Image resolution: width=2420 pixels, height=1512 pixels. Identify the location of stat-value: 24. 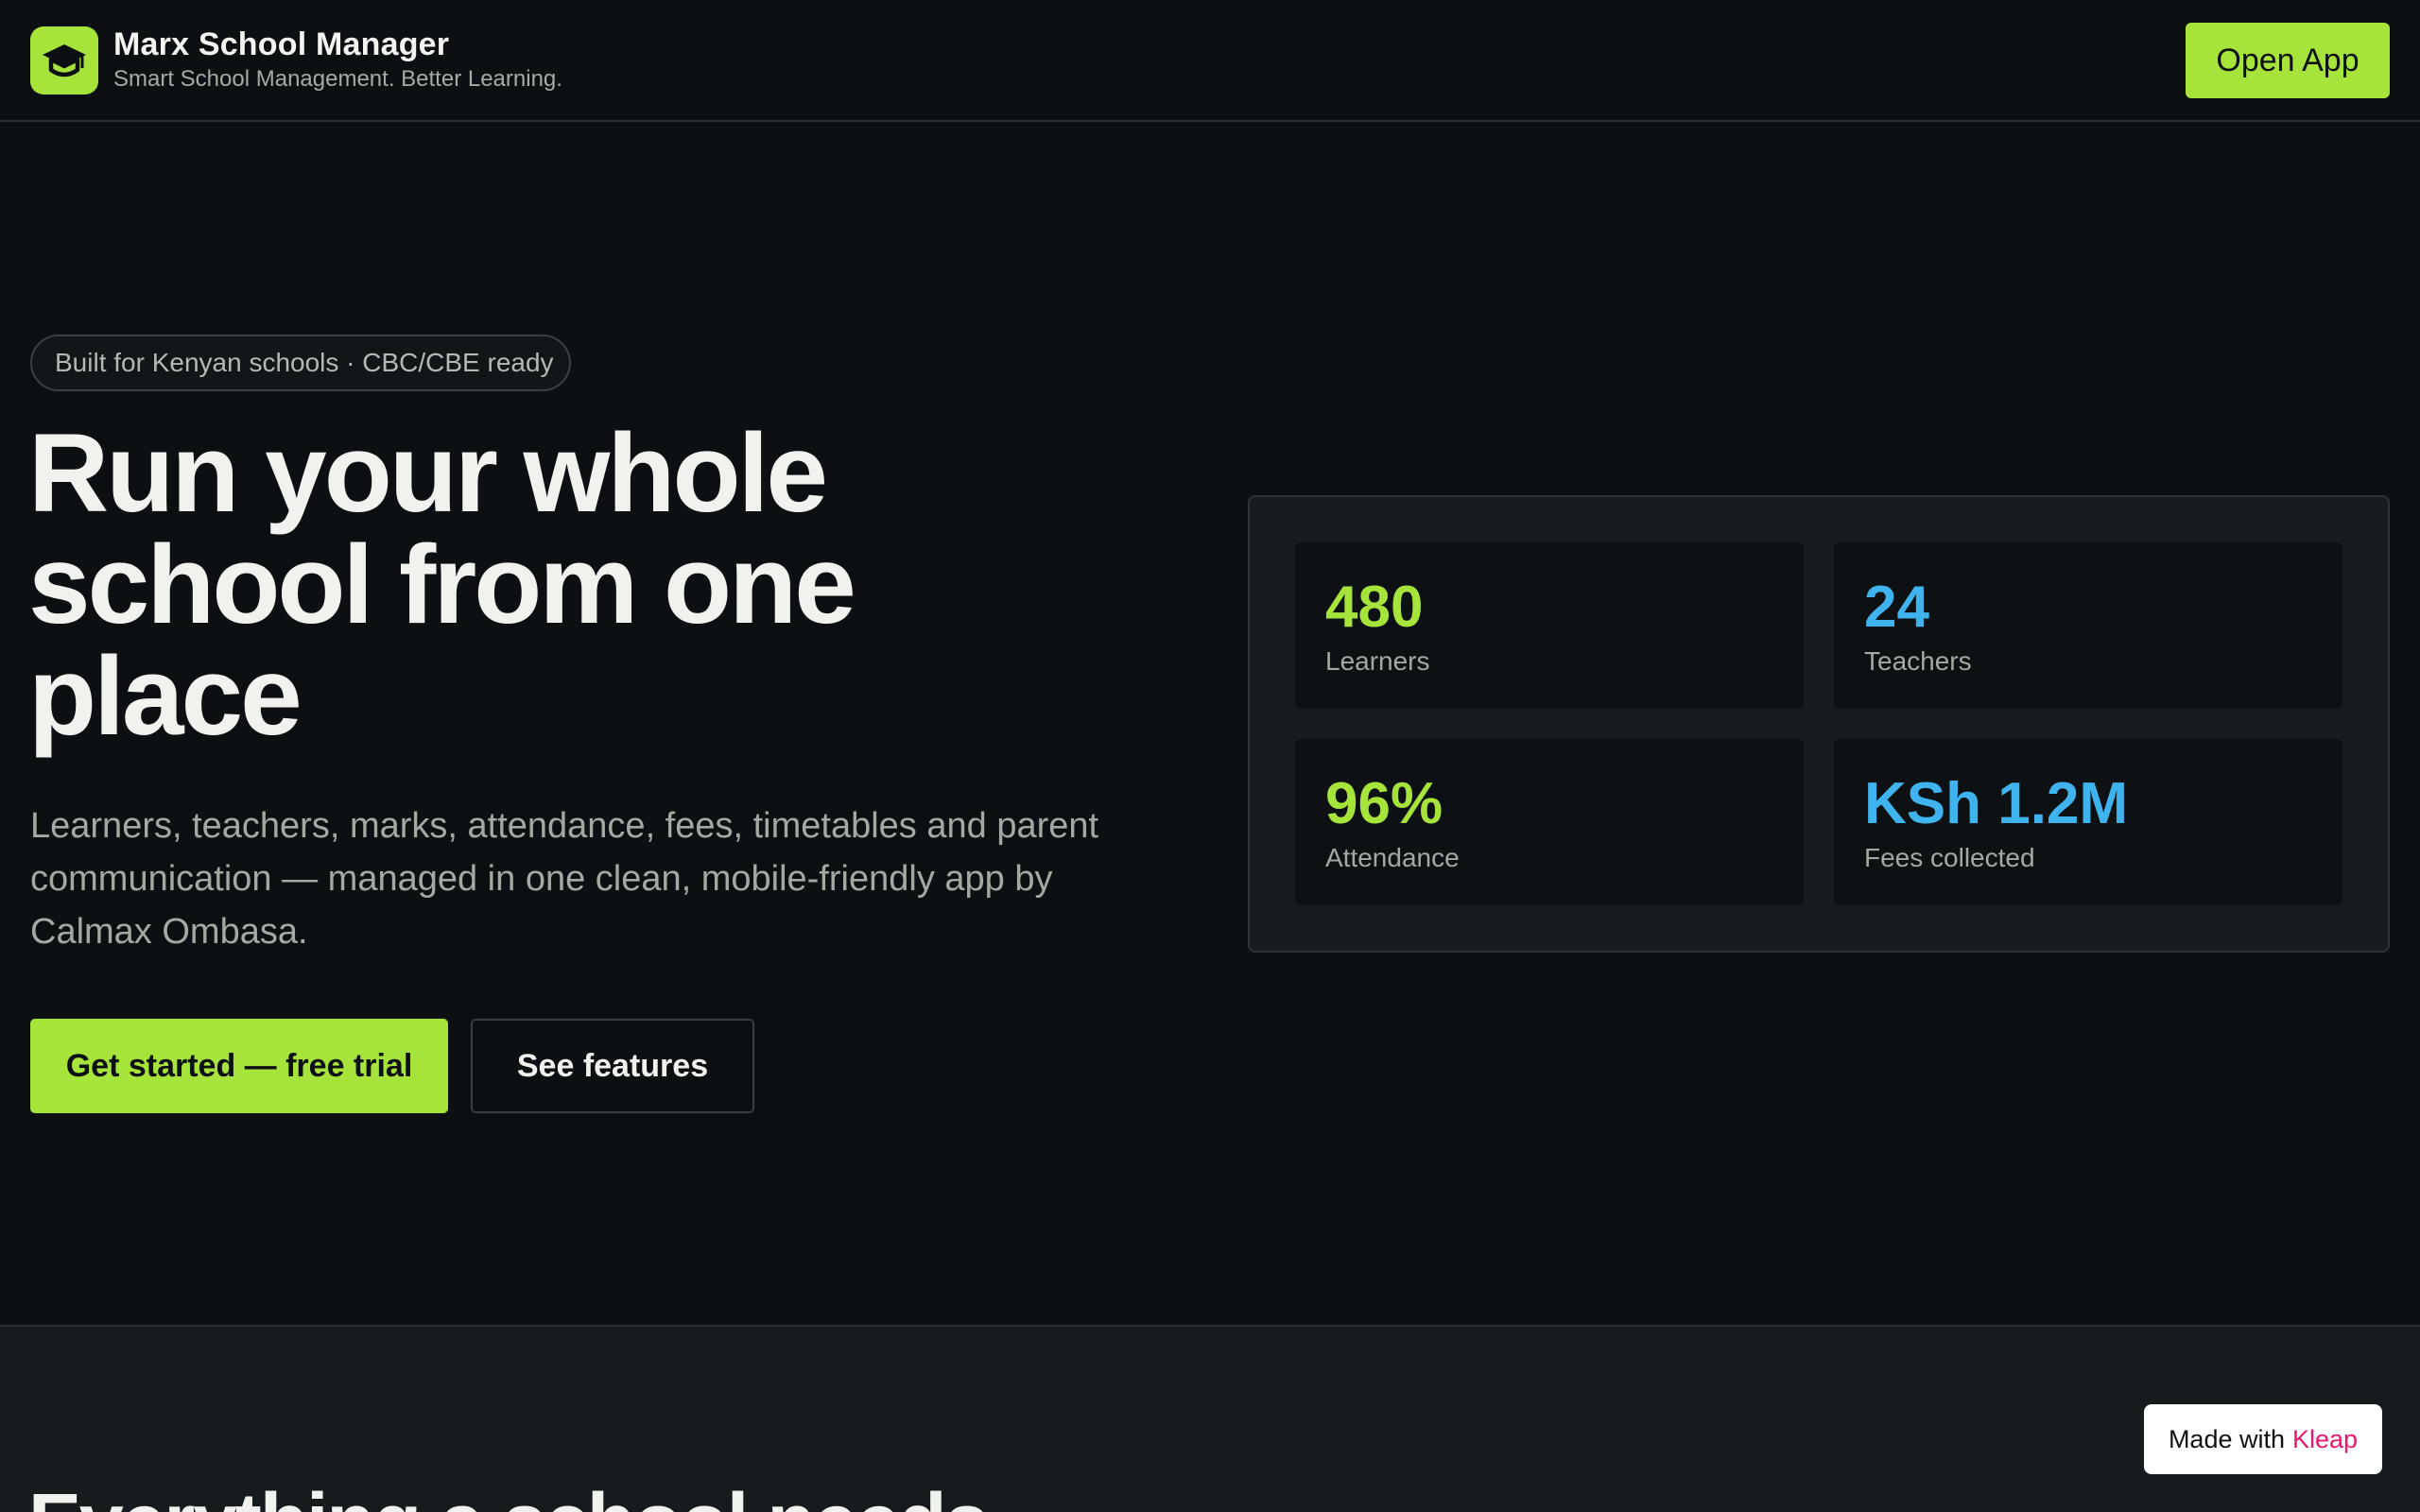
(1896, 607).